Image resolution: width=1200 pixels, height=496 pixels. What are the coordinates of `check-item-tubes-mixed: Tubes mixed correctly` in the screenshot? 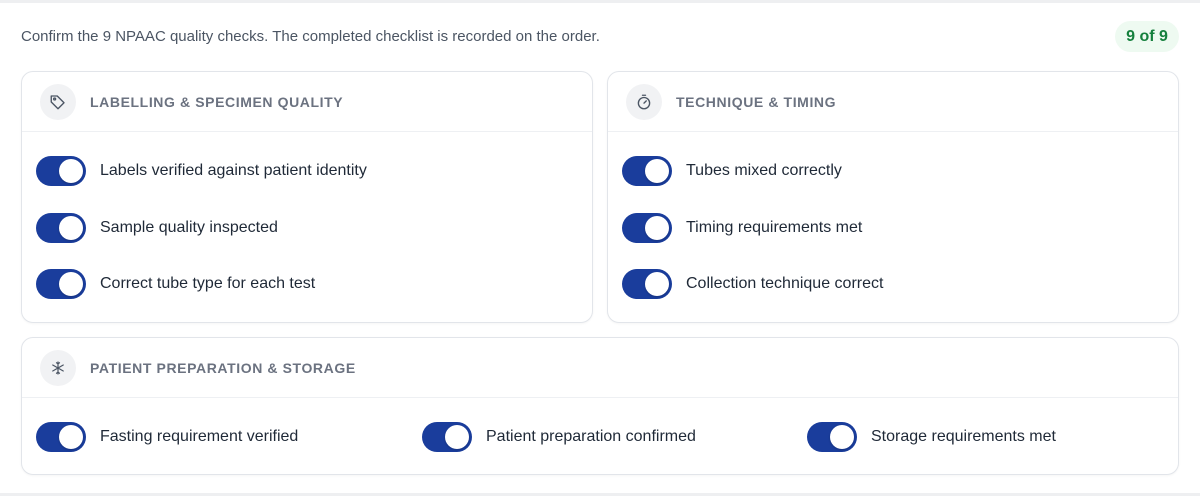 It's located at (732, 171).